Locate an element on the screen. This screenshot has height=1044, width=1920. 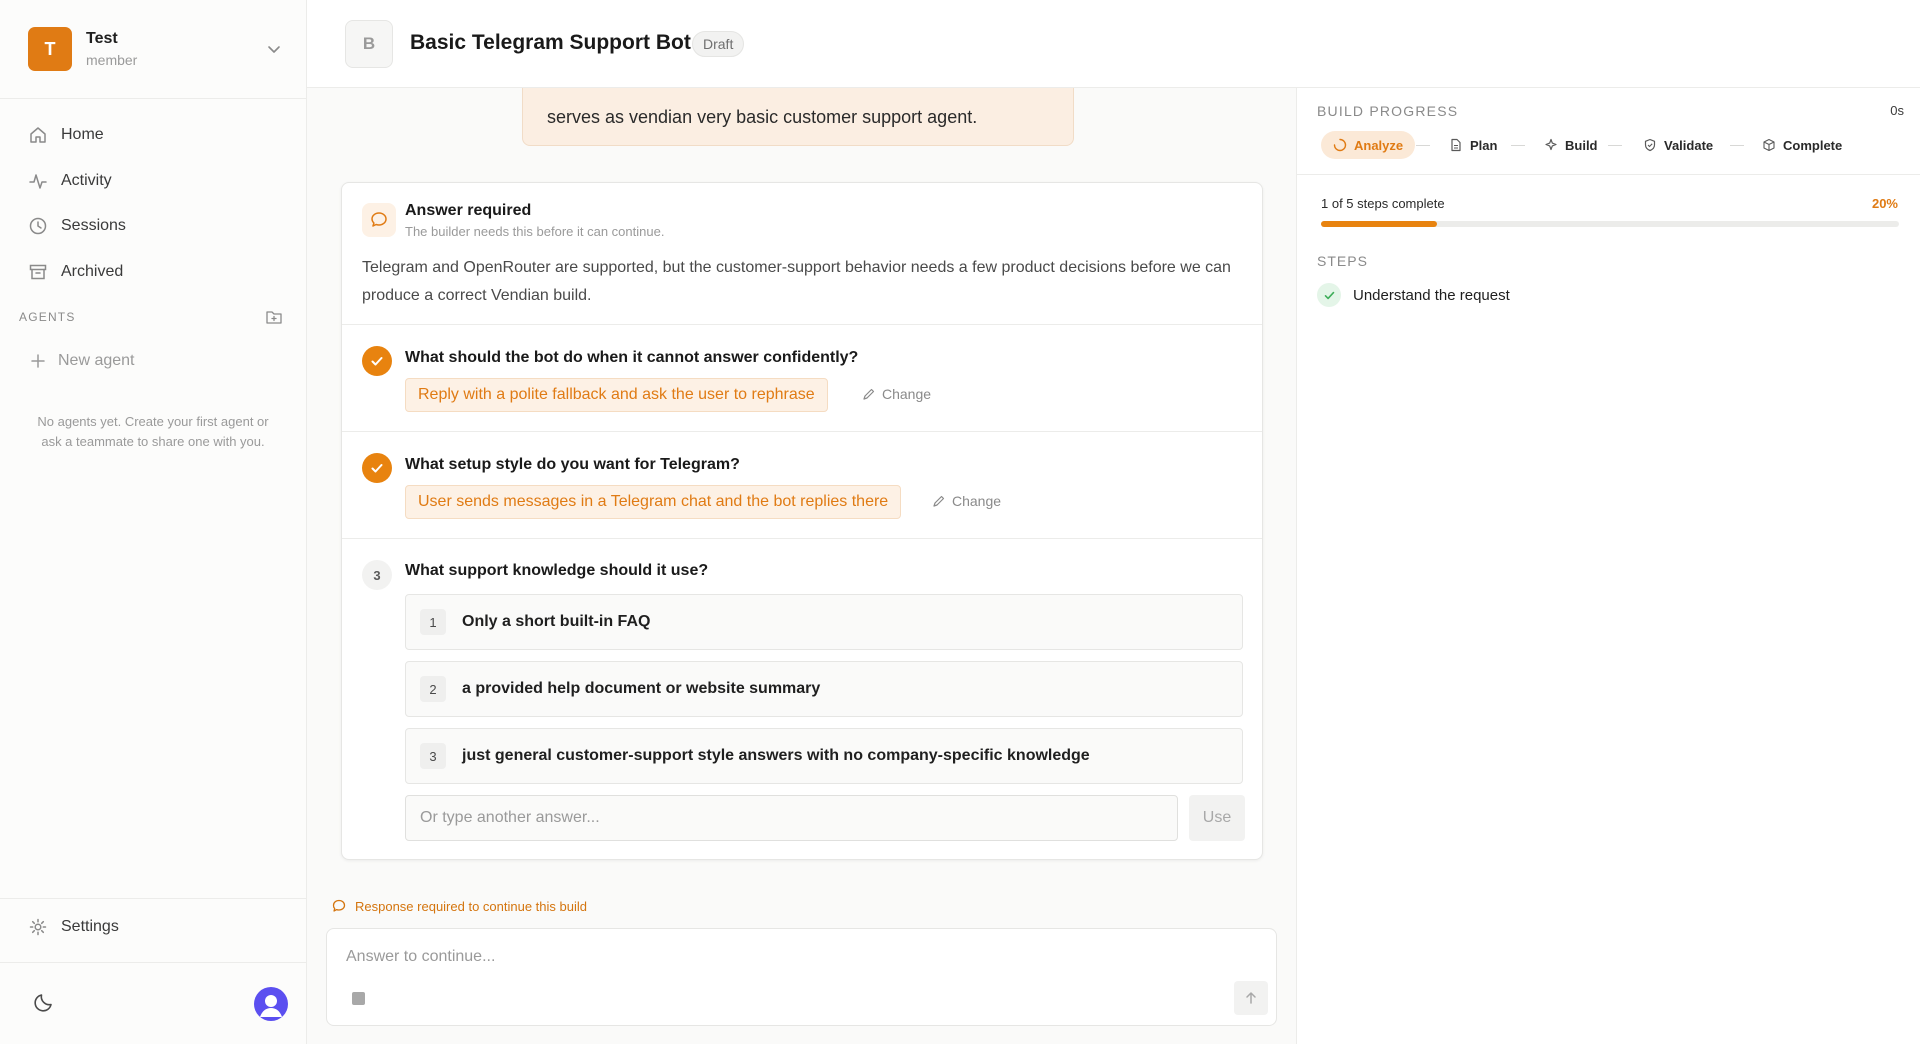
stage-label: Build is located at coordinates (1581, 145).